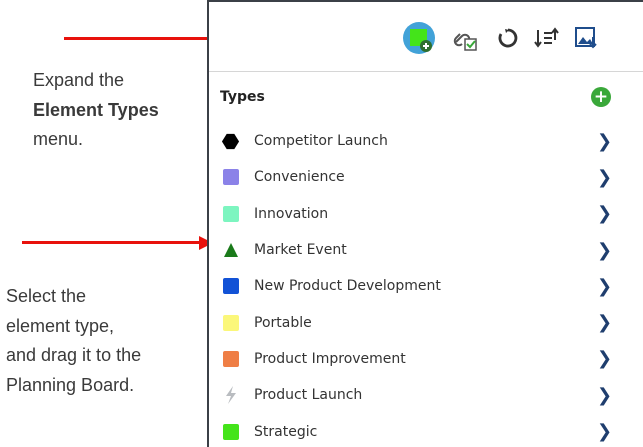  Describe the element at coordinates (242, 97) in the screenshot. I see `types-header: Types` at that location.